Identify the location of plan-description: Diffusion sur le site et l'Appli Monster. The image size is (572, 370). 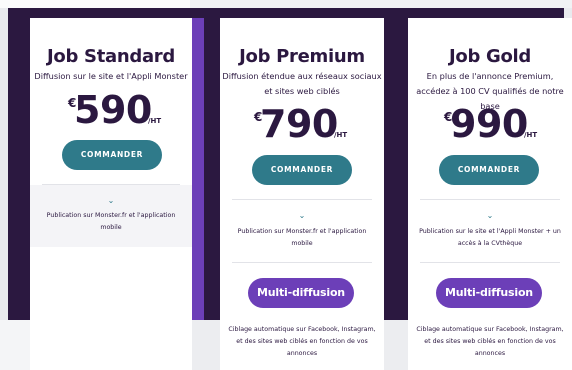
(111, 76).